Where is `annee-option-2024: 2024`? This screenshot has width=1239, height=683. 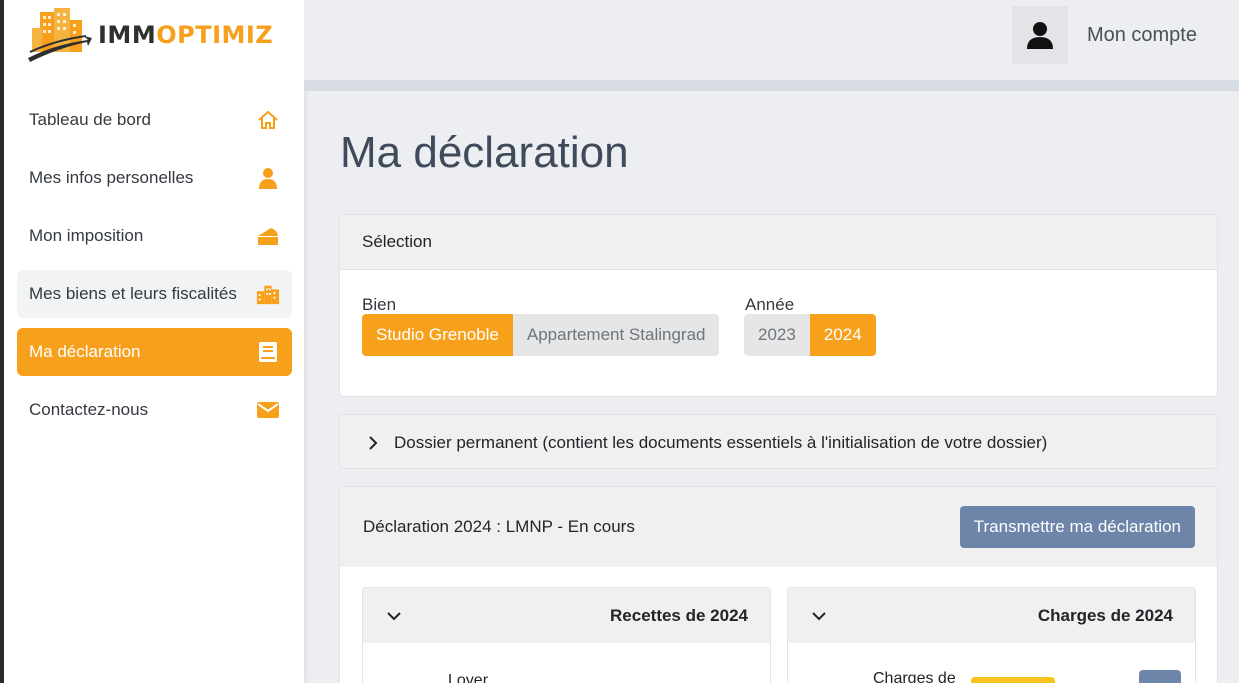 annee-option-2024: 2024 is located at coordinates (842, 335).